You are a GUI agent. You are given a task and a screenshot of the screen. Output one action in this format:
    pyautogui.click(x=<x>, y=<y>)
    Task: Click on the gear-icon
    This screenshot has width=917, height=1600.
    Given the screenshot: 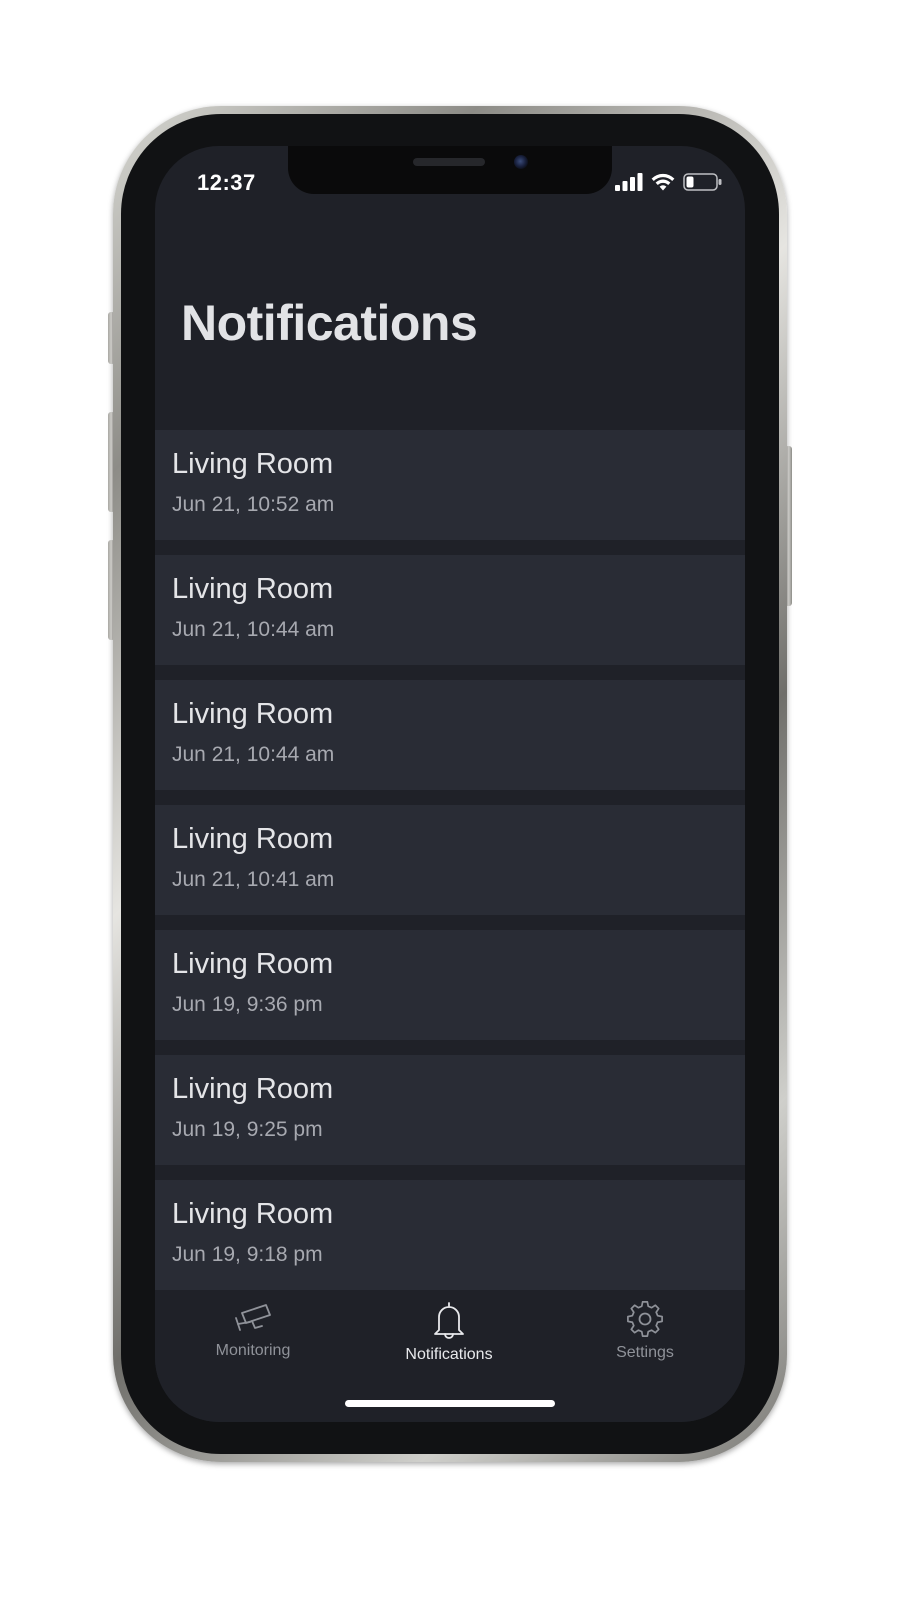 What is the action you would take?
    pyautogui.click(x=645, y=1319)
    